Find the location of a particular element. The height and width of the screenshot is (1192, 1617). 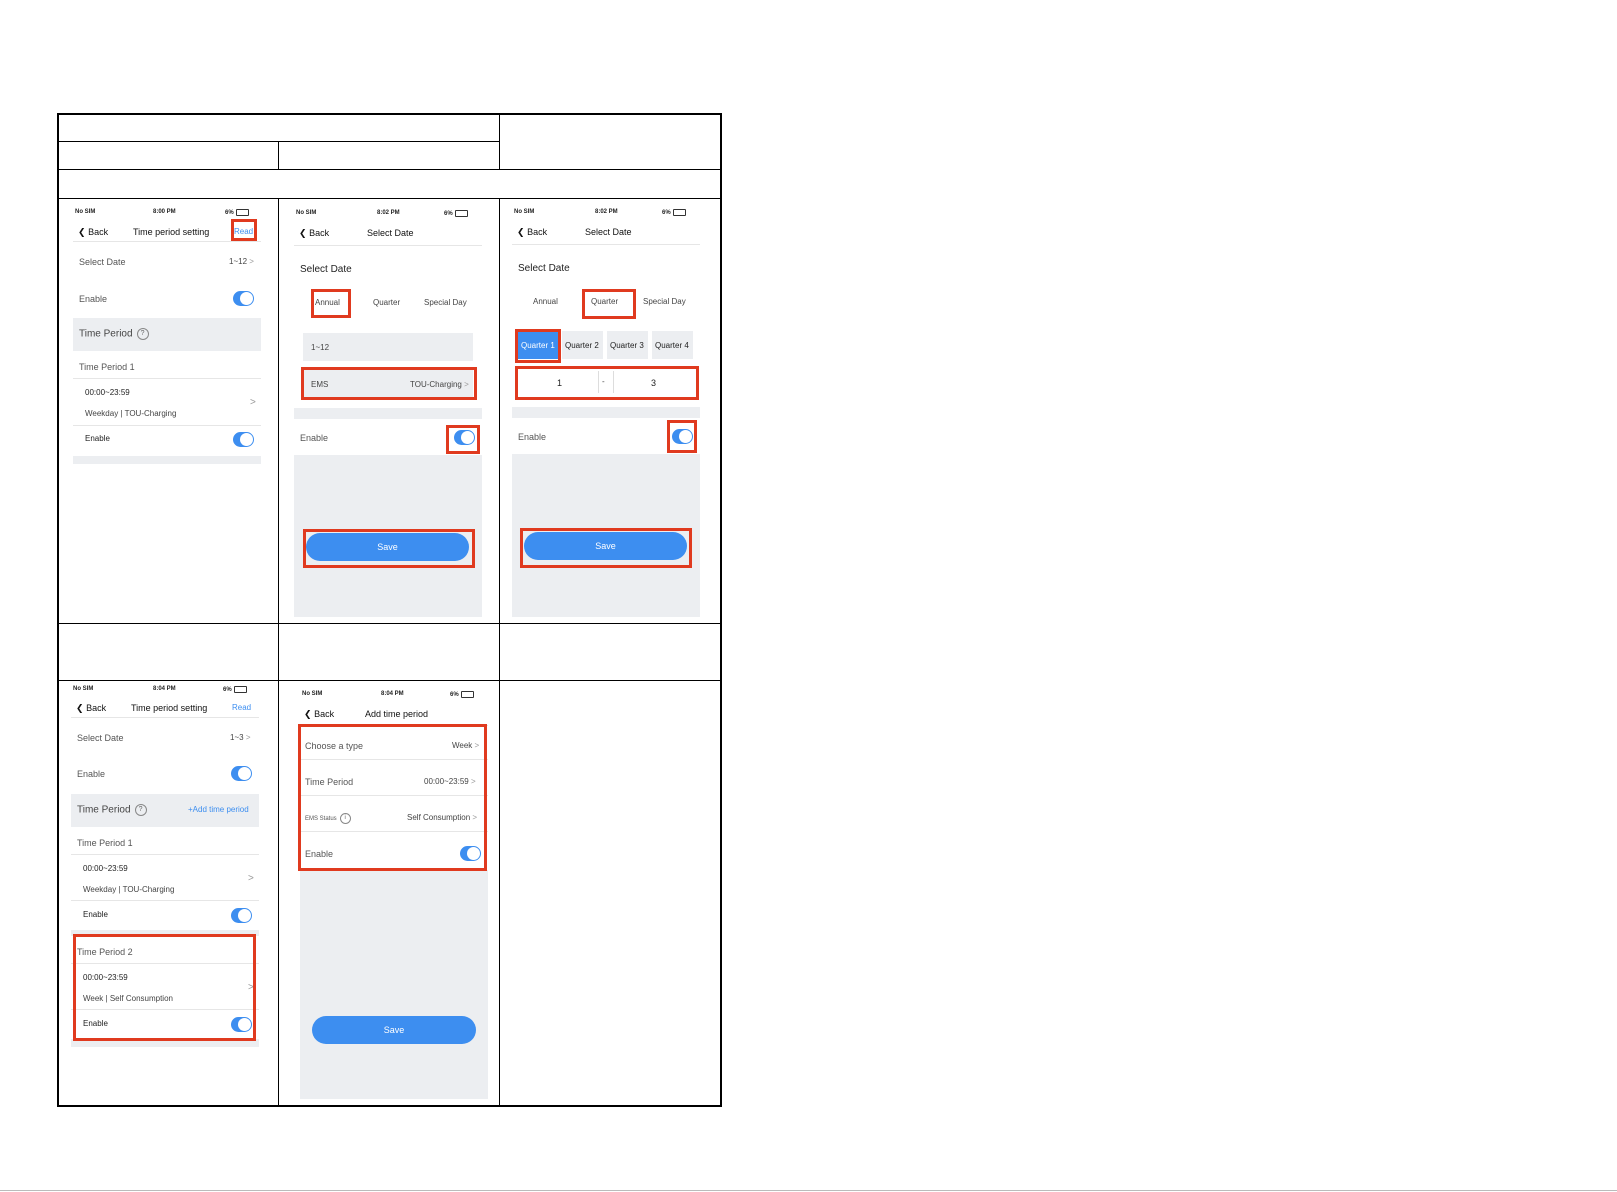

table-border-top is located at coordinates (389, 114).